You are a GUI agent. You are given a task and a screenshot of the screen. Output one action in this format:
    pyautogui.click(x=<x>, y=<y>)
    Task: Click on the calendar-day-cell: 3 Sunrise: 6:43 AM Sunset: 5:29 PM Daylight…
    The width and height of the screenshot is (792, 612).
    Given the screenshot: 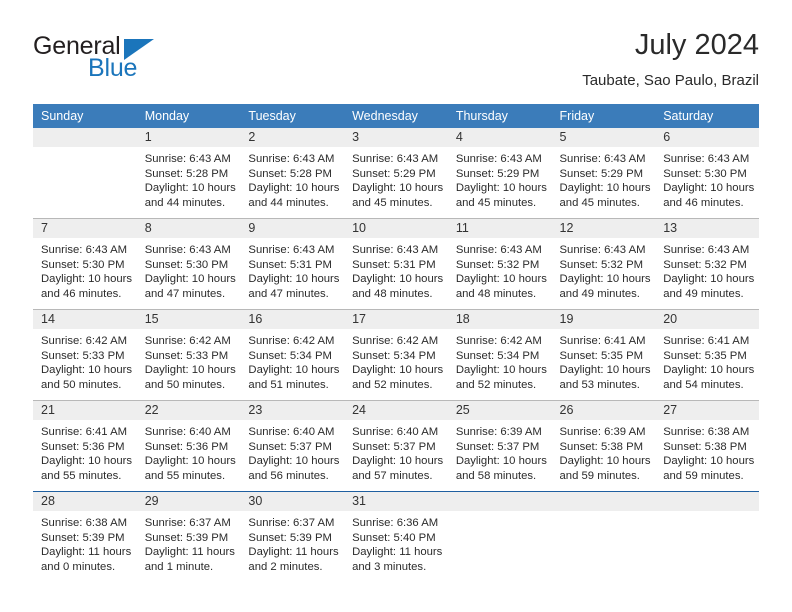 What is the action you would take?
    pyautogui.click(x=396, y=173)
    